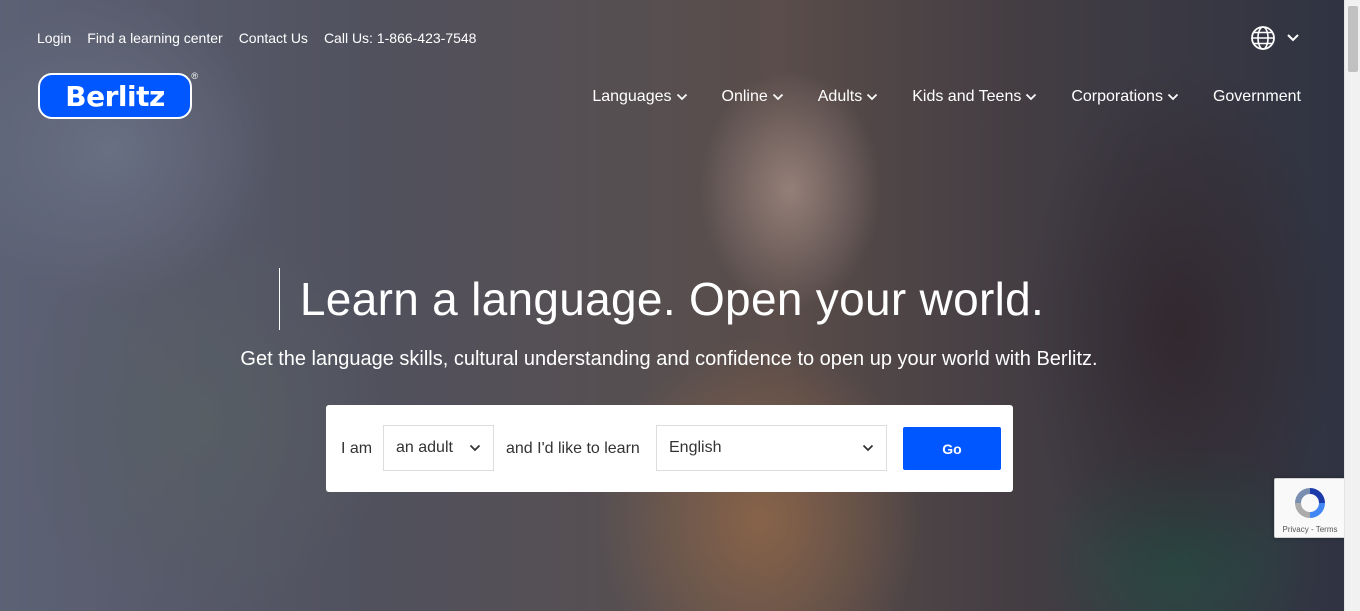 This screenshot has width=1360, height=611. What do you see at coordinates (695, 447) in the screenshot?
I see `language-value: English` at bounding box center [695, 447].